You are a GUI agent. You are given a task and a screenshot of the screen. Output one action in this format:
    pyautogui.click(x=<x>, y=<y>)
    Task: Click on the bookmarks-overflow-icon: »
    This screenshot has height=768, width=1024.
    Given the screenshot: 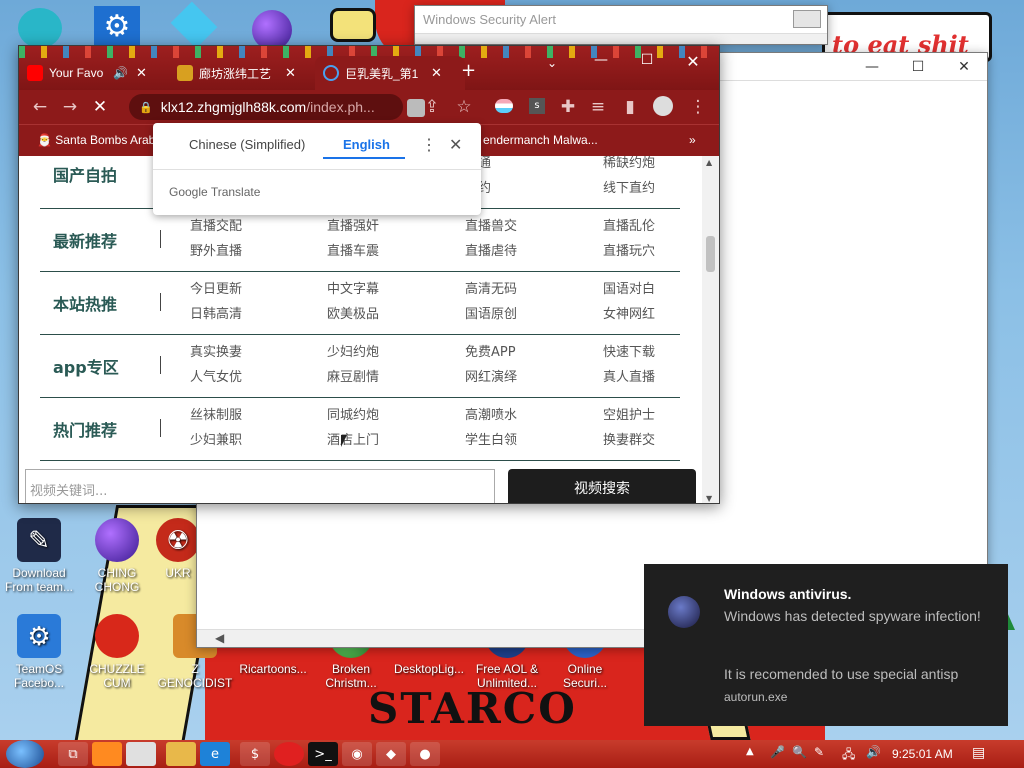 What is the action you would take?
    pyautogui.click(x=692, y=140)
    